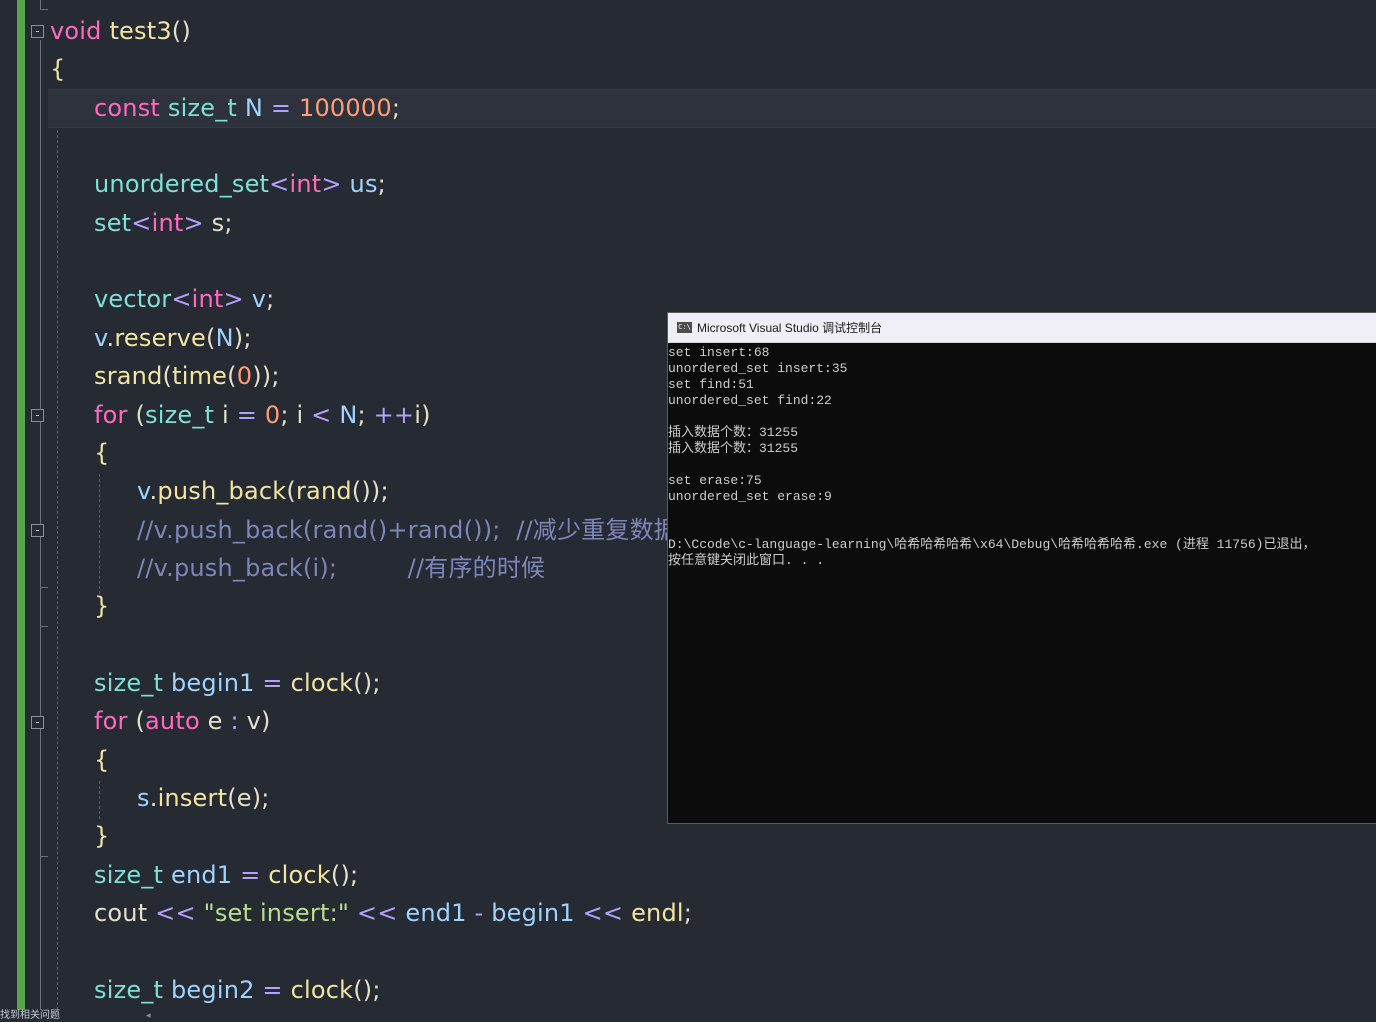  What do you see at coordinates (76, 31) in the screenshot?
I see `code-token: void` at bounding box center [76, 31].